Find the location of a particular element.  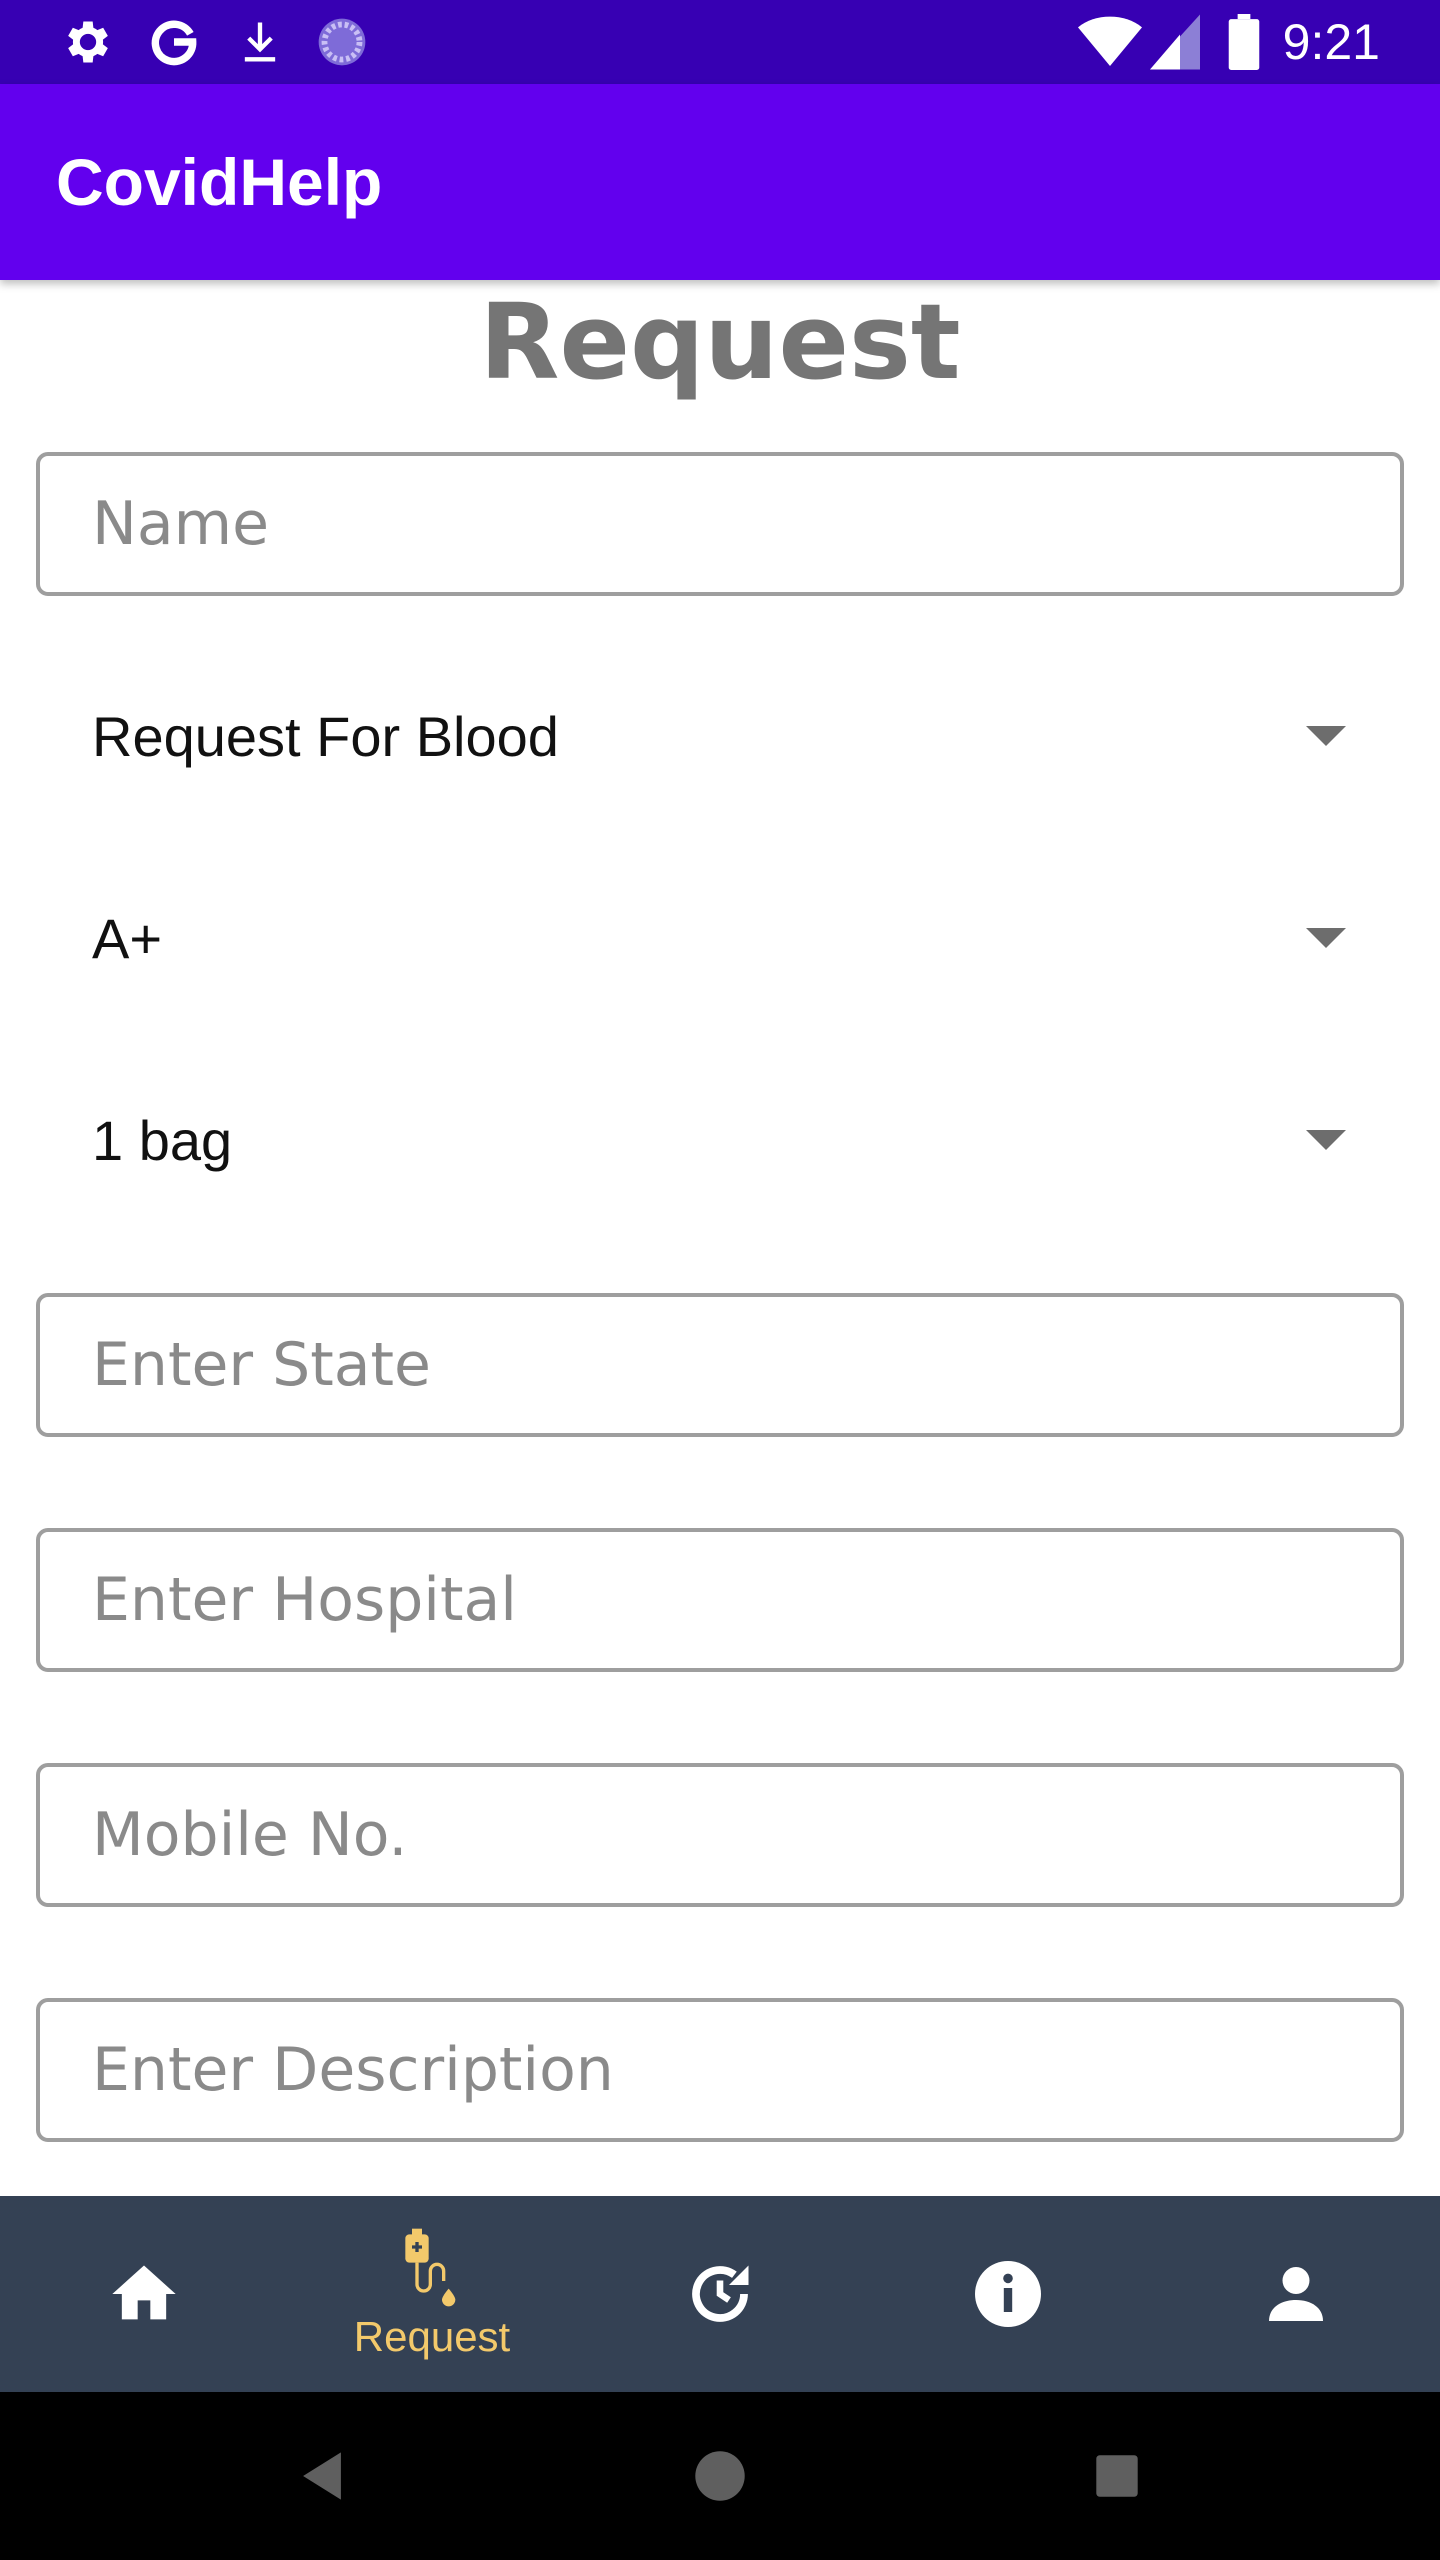

back-button is located at coordinates (322, 2476).